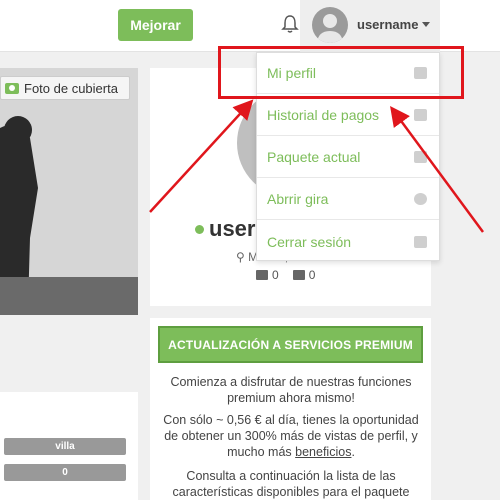 The width and height of the screenshot is (500, 500). Describe the element at coordinates (65, 472) in the screenshot. I see `info-pill-2: 0` at that location.